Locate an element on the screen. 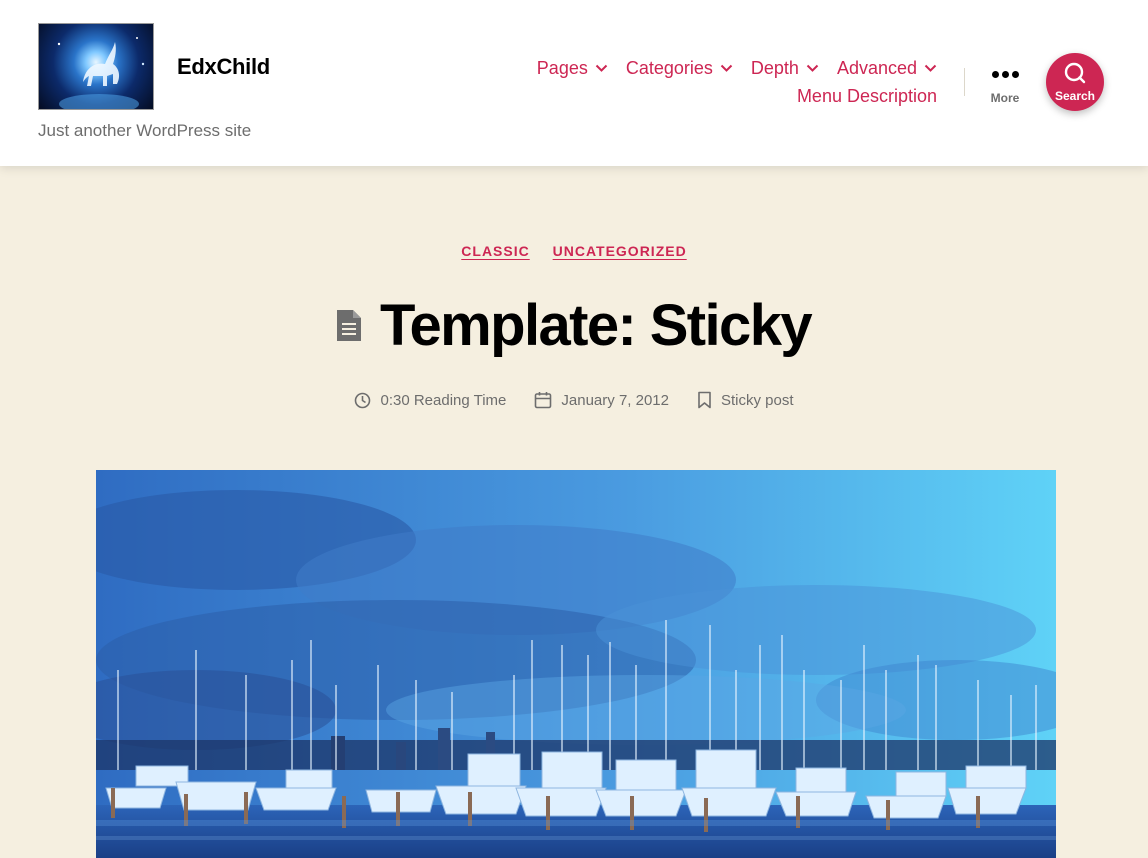 The image size is (1148, 858). meta-date: January 7, 2012 is located at coordinates (601, 400).